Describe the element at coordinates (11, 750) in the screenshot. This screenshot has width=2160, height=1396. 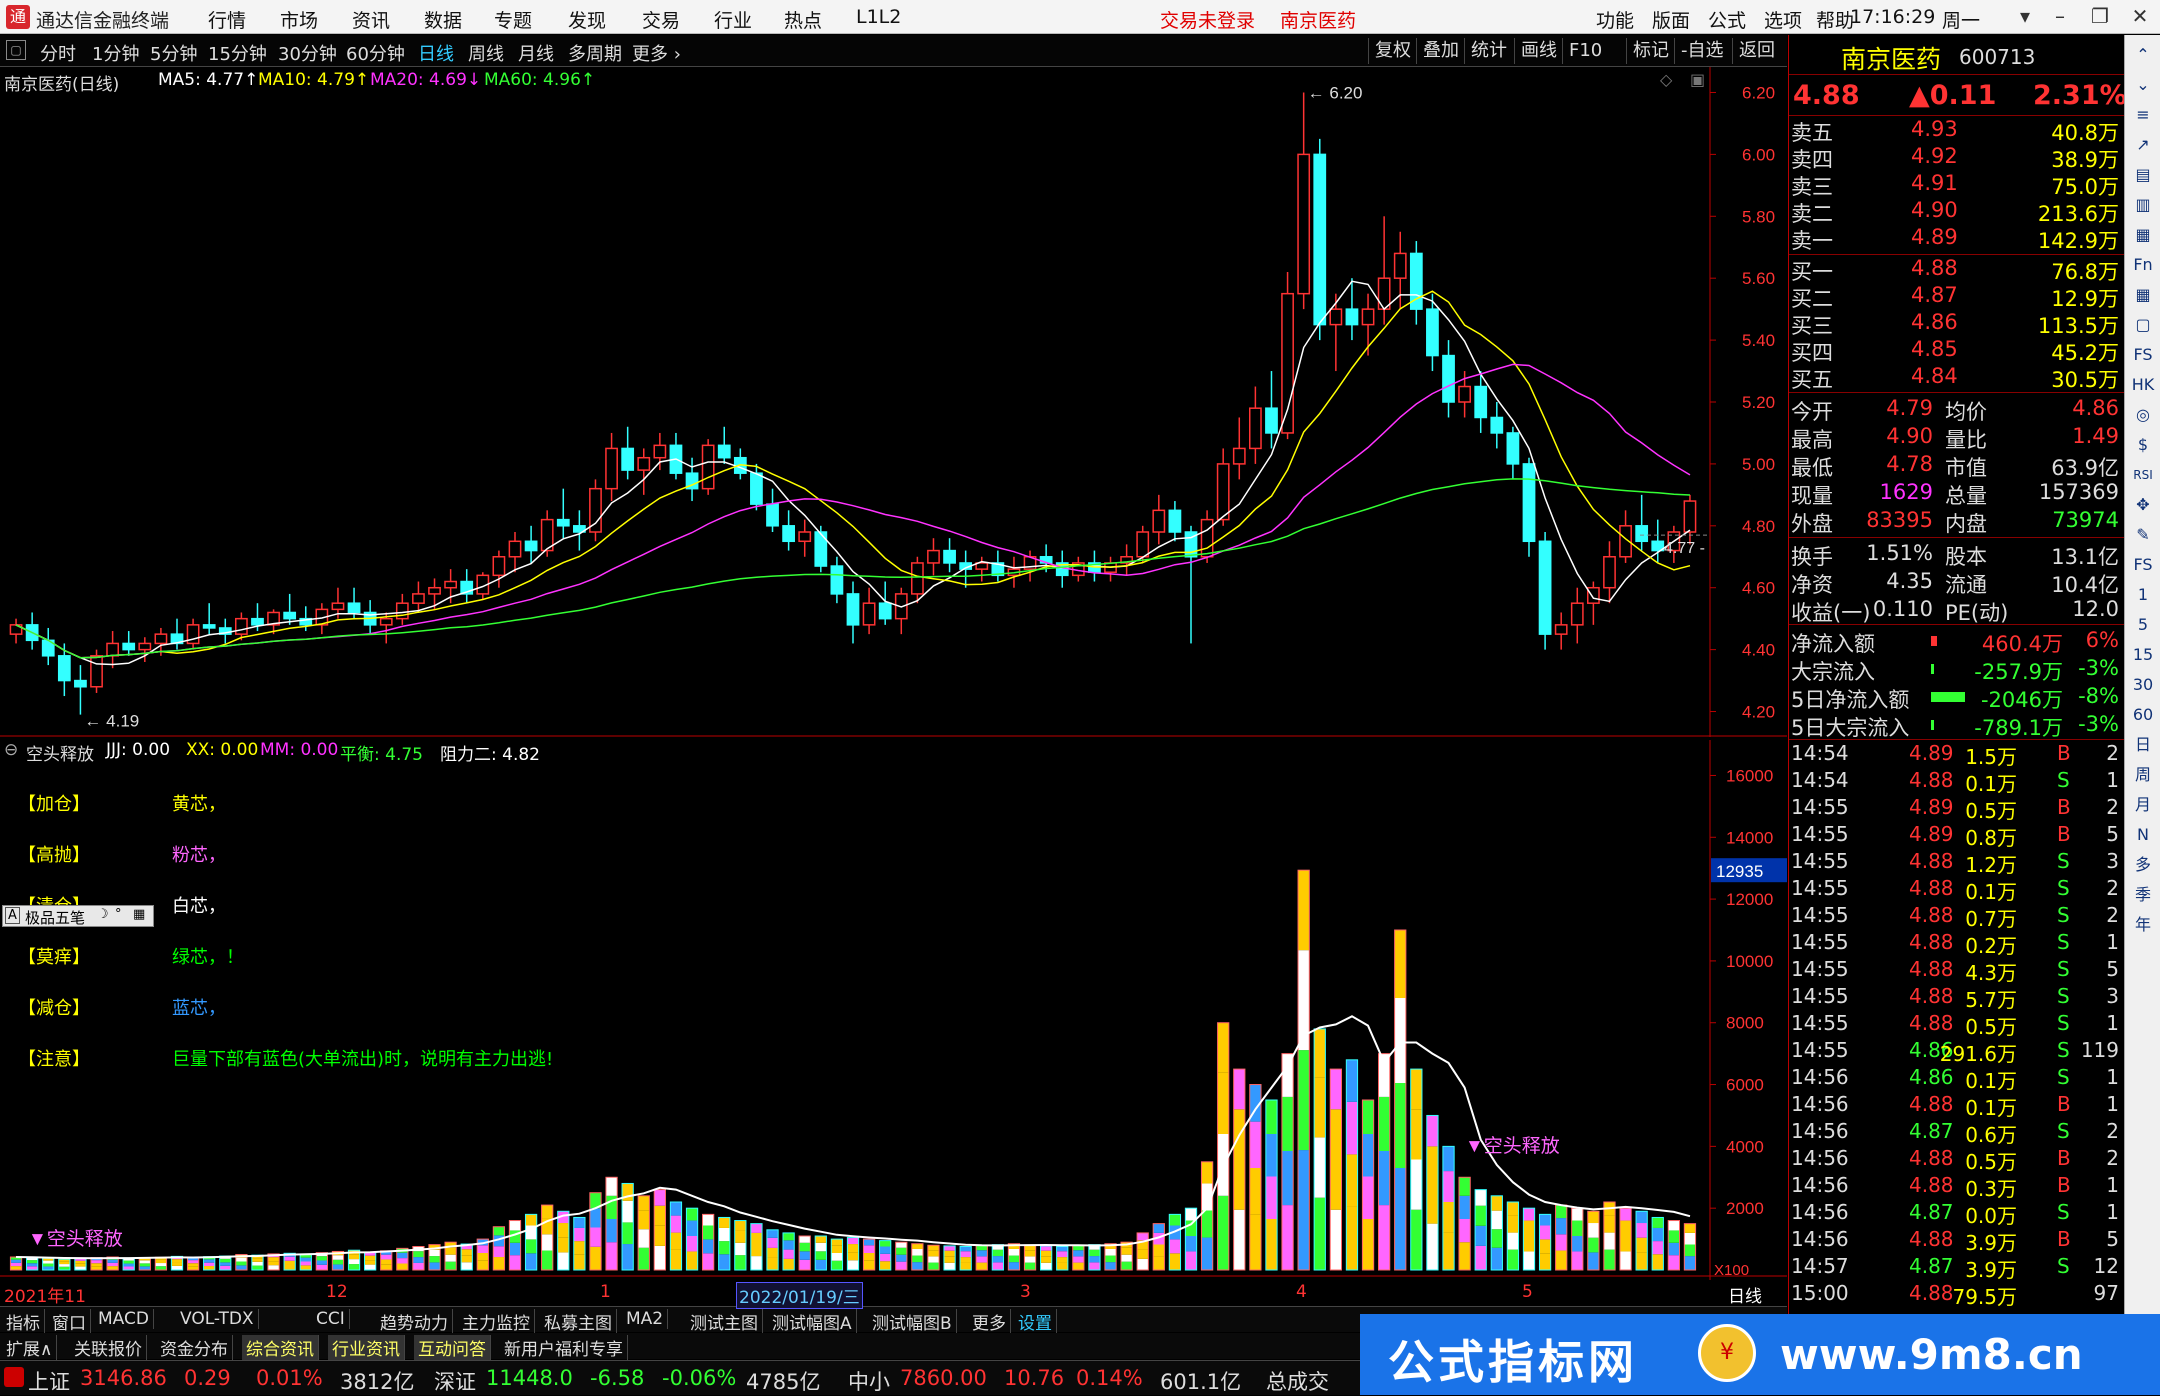
I see `indicator-settings-icon: ⊖` at that location.